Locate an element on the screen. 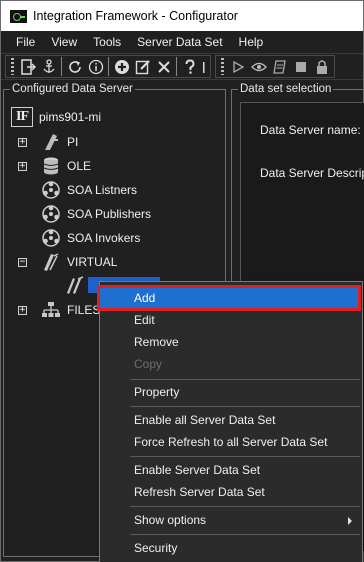 The width and height of the screenshot is (364, 562). exit-icon is located at coordinates (27, 66).